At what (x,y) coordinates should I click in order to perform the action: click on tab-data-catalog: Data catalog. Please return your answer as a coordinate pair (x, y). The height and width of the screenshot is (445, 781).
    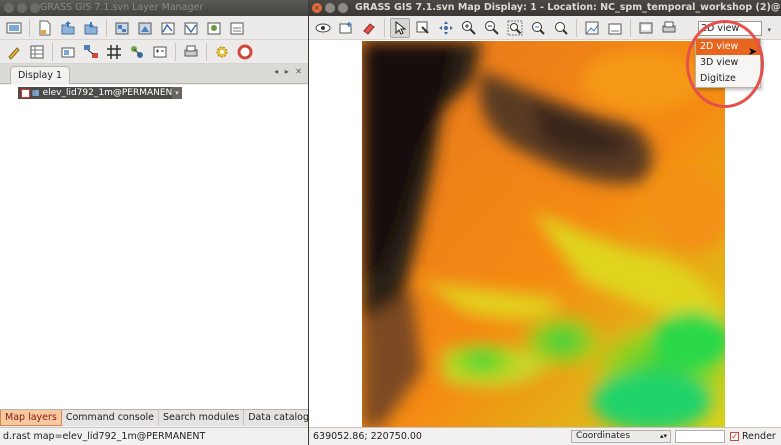
    Looking at the image, I should click on (276, 418).